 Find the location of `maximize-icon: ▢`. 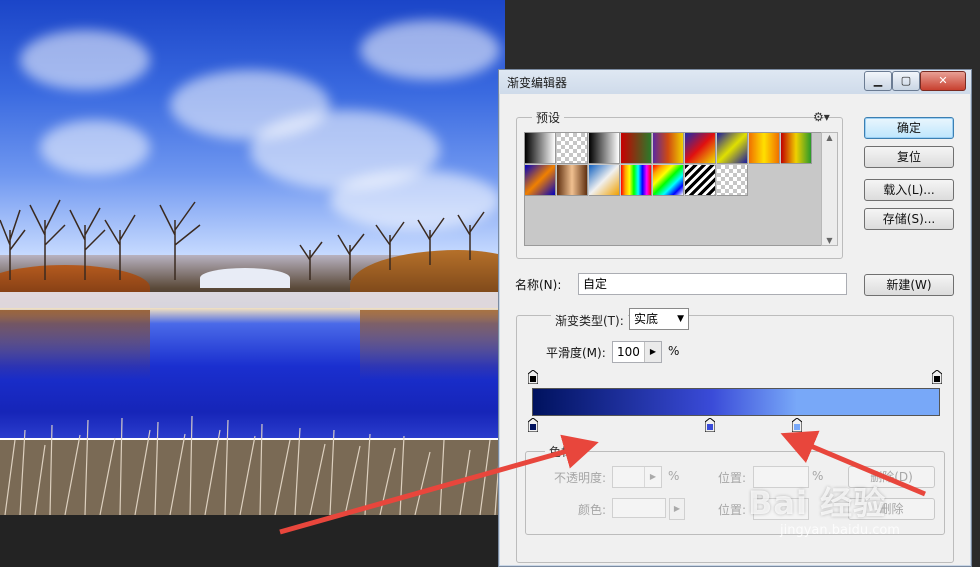

maximize-icon: ▢ is located at coordinates (906, 80).